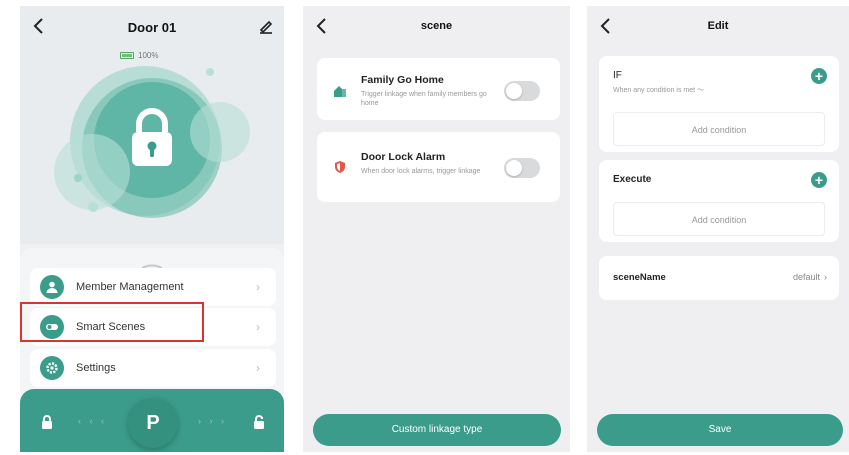 Image resolution: width=849 pixels, height=455 pixels. What do you see at coordinates (719, 129) in the screenshot?
I see `add-condition-box: Add condition` at bounding box center [719, 129].